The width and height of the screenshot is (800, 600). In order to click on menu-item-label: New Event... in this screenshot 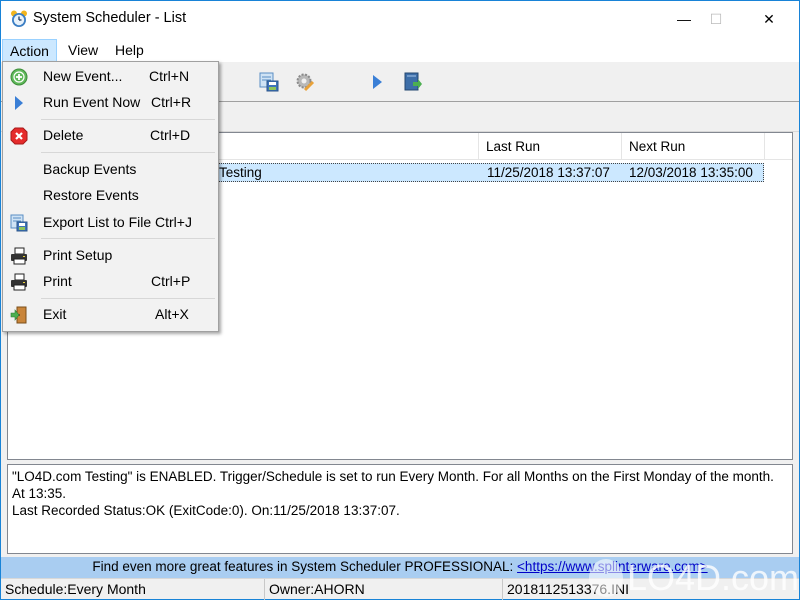, I will do `click(83, 76)`.